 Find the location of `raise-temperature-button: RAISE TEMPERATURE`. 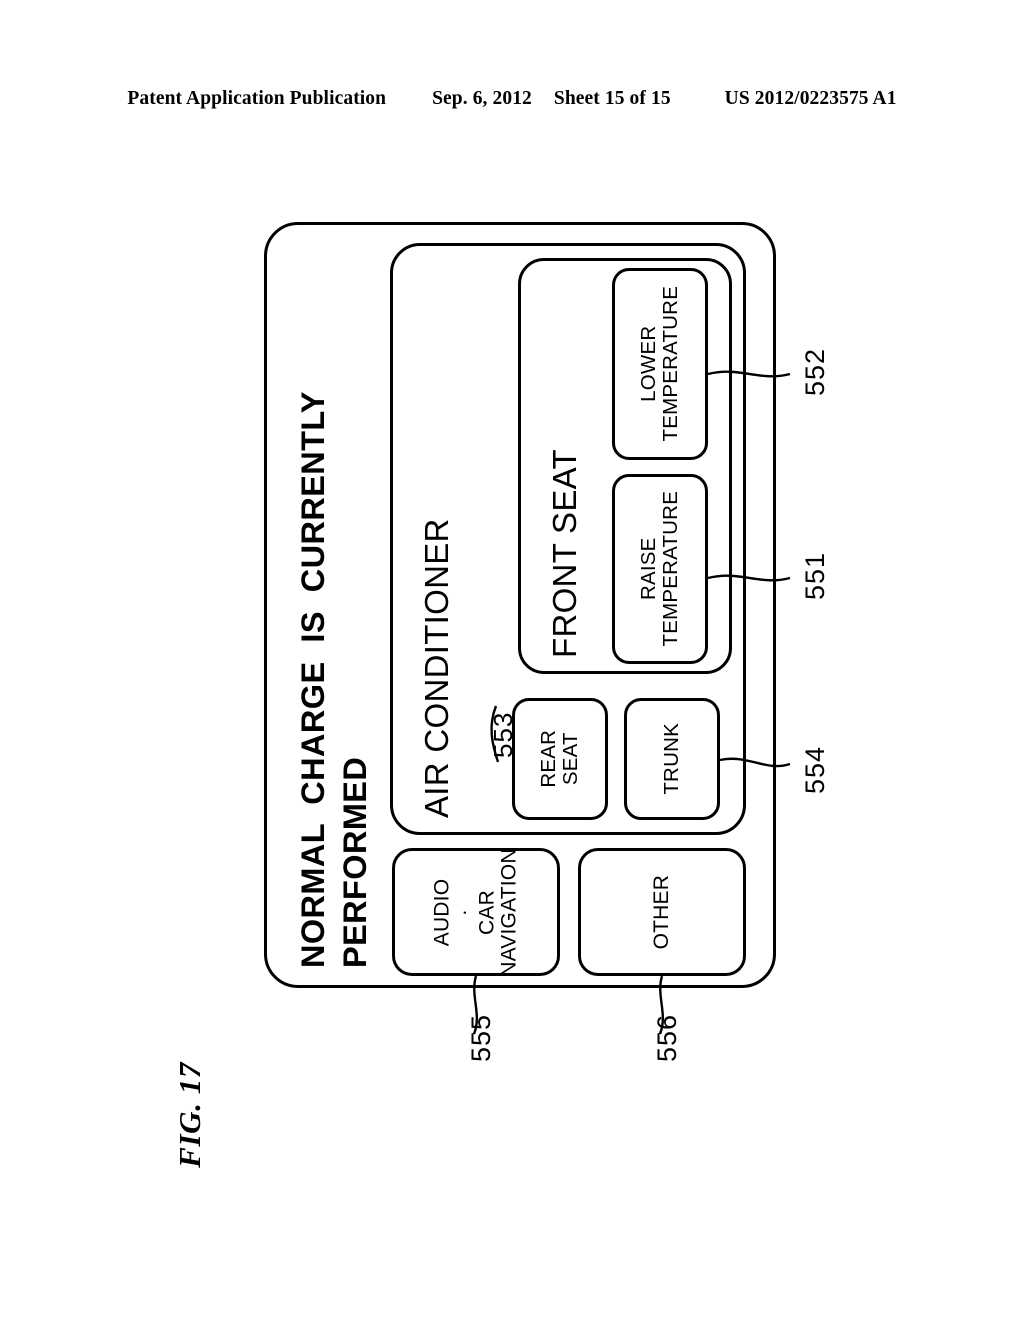

raise-temperature-button: RAISE TEMPERATURE is located at coordinates (660, 569).